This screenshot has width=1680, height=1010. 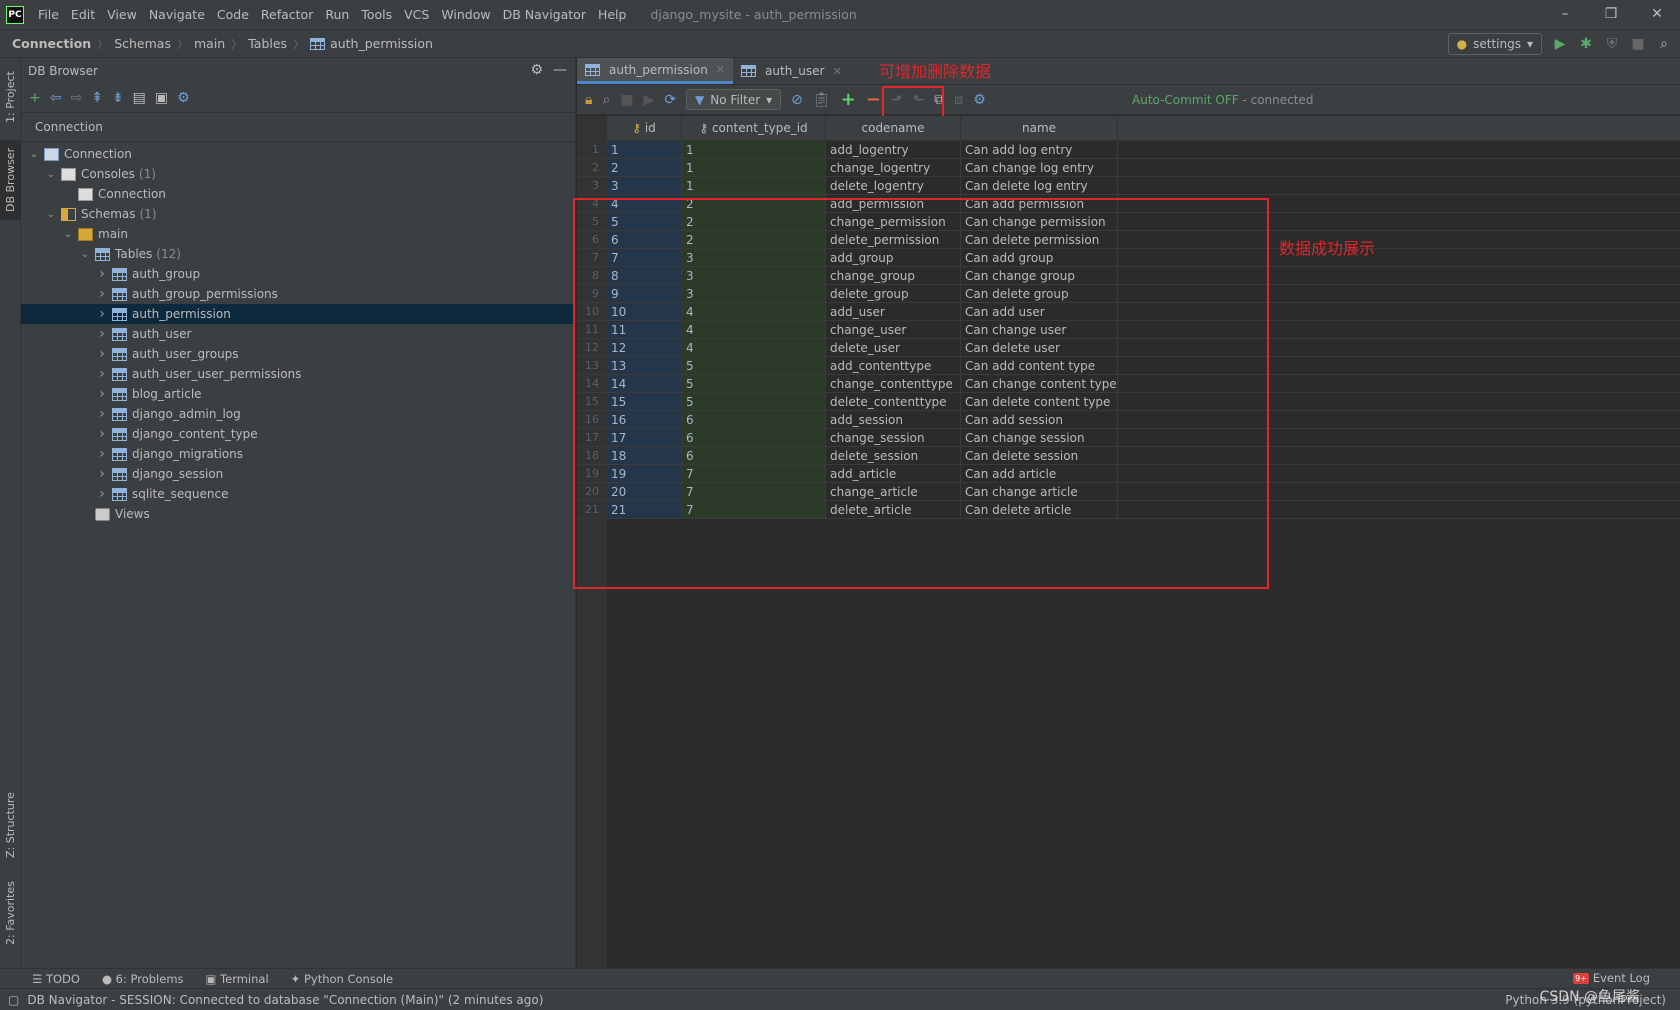 What do you see at coordinates (1128, 186) in the screenshot?
I see `table-row: 3 3 1 delete_logentry Can delete log entry` at bounding box center [1128, 186].